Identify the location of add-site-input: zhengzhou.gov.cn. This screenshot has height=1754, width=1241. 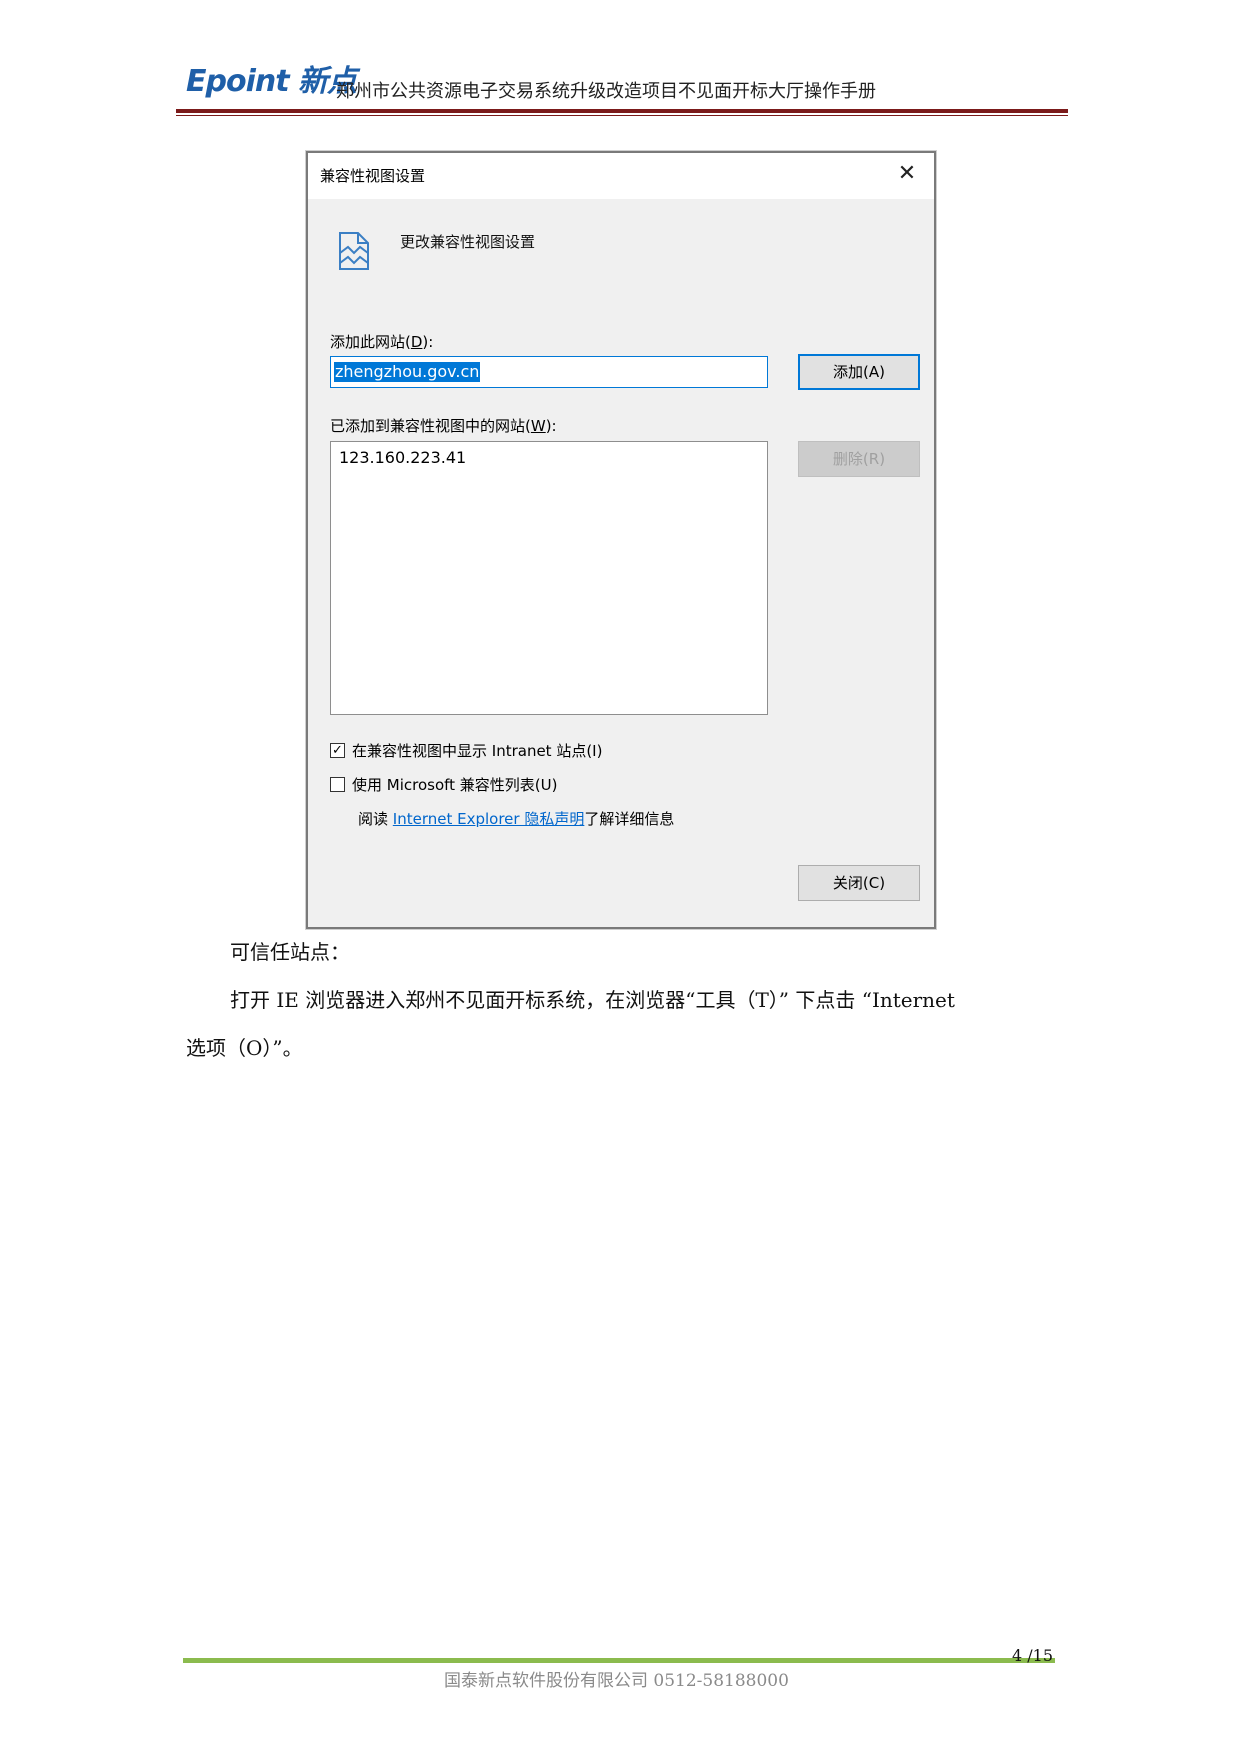
(549, 372).